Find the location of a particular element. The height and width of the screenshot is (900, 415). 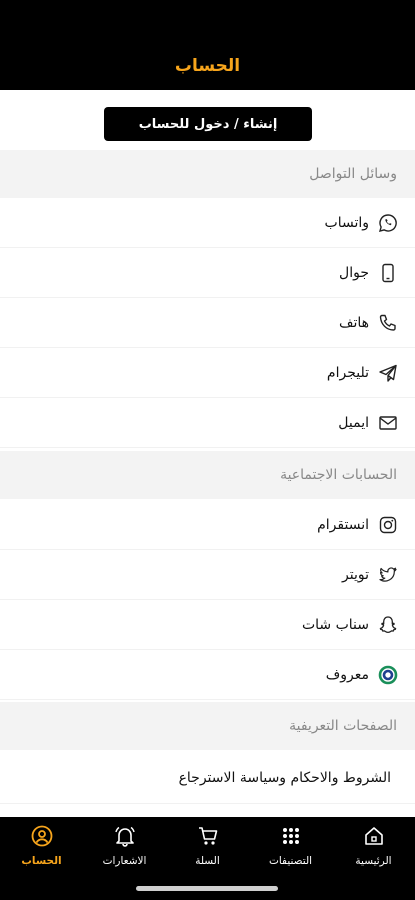

tab-home: الرئيسية is located at coordinates (373, 849).